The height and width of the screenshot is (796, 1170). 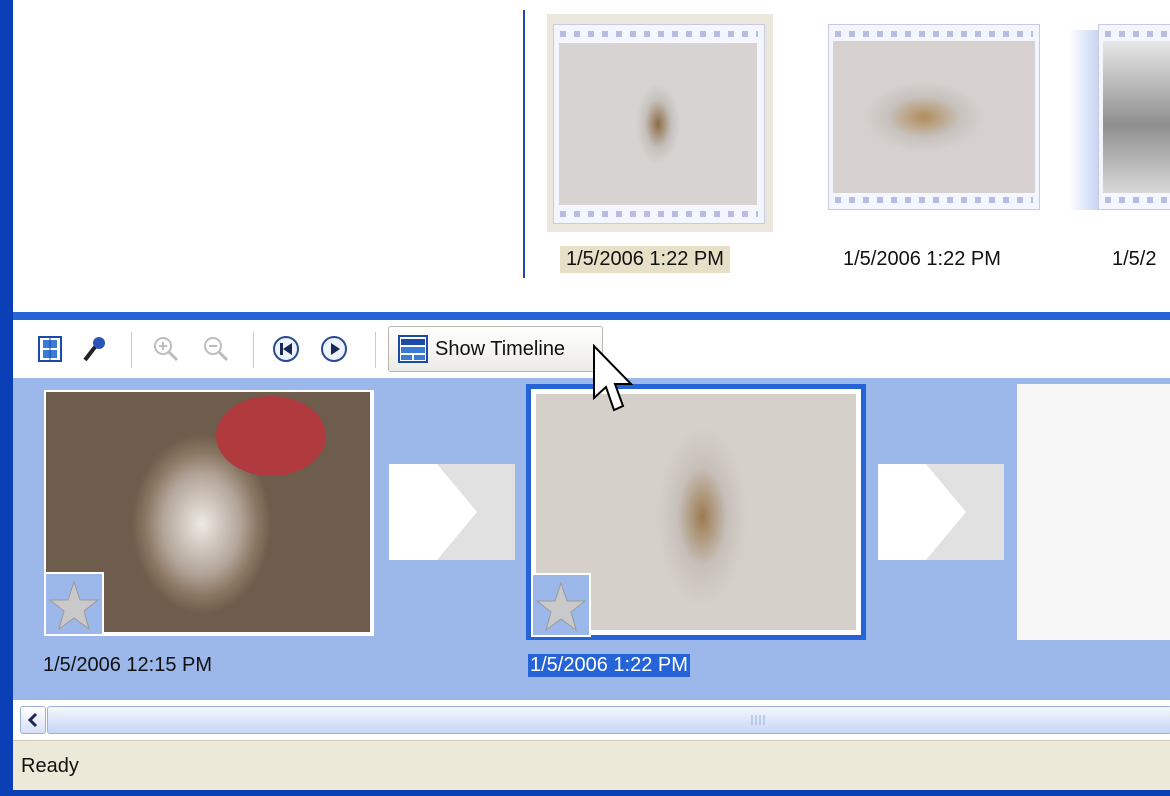 I want to click on pillow, so click(x=271, y=436).